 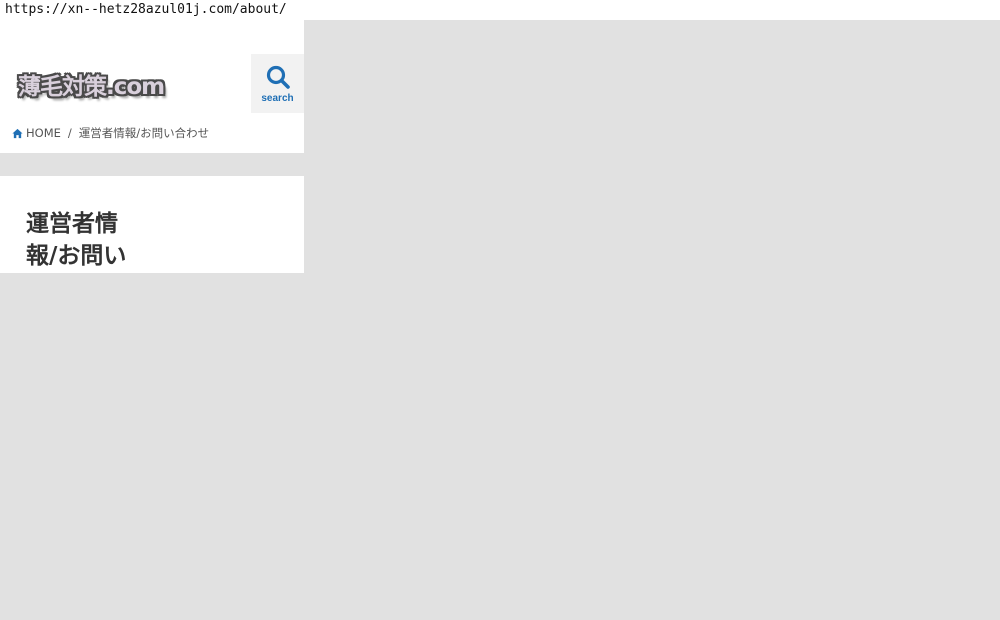 I want to click on page-title: 運営者情報/お問い, so click(x=76, y=240).